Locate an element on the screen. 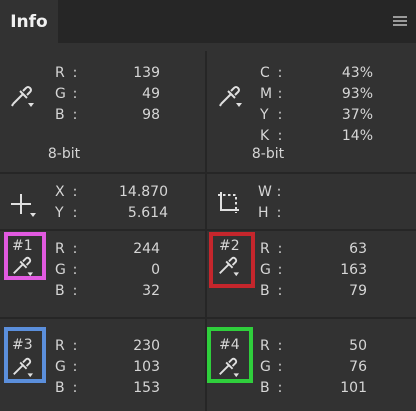 The width and height of the screenshot is (416, 411). rgb-value-r: 139 is located at coordinates (146, 73).